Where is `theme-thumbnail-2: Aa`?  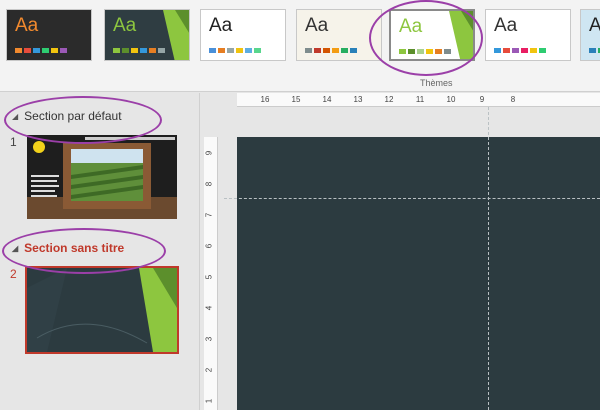 theme-thumbnail-2: Aa is located at coordinates (147, 35).